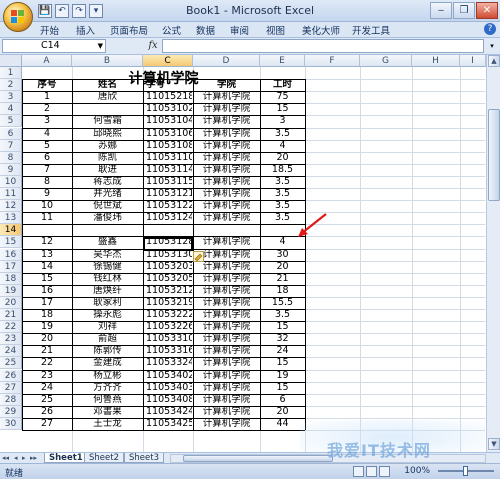 This screenshot has height=479, width=500. I want to click on cell-d11: 计算机学院, so click(226, 194).